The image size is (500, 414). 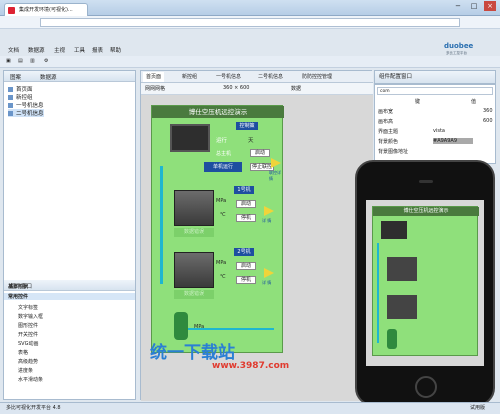 I want to click on pipe-main, so click(x=161, y=225).